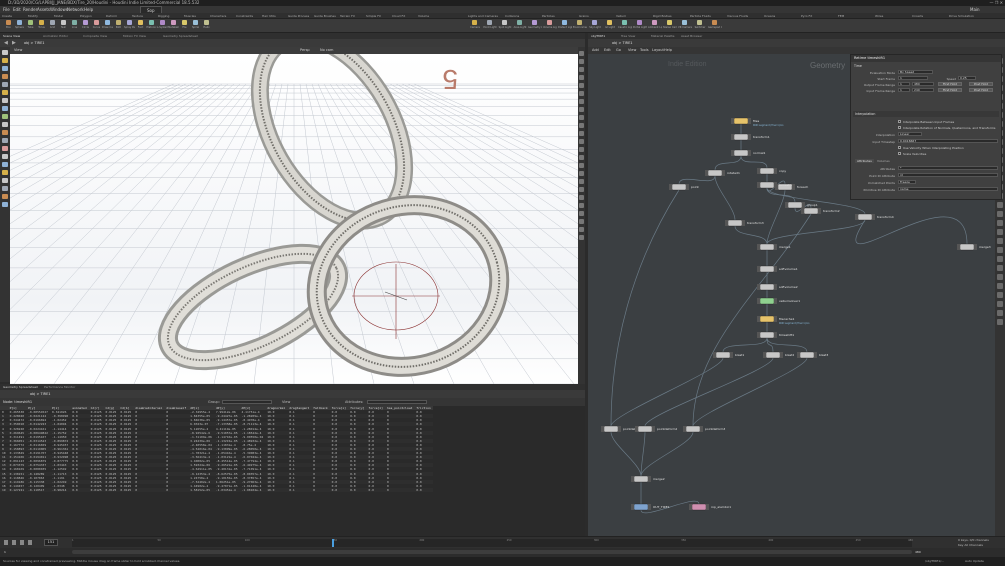  I want to click on network-menu-item: View, so click(632, 50).